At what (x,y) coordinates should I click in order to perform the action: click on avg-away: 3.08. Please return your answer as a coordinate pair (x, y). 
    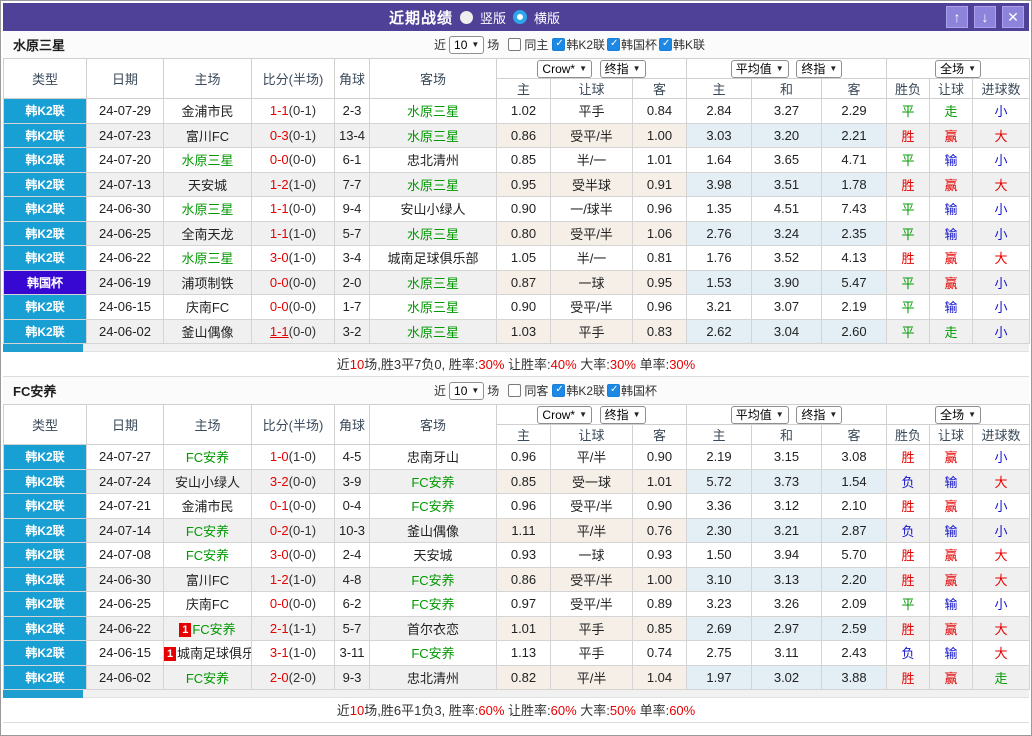
    Looking at the image, I should click on (854, 457).